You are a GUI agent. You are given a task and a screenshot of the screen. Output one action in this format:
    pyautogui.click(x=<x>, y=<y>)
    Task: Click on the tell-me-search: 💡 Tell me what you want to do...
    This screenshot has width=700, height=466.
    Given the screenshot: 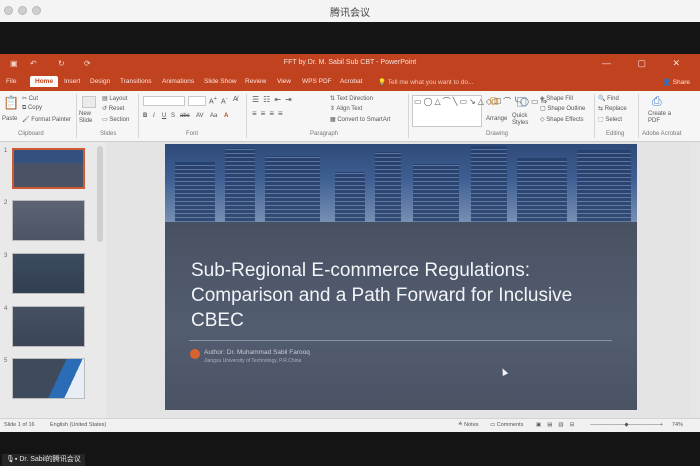 What is the action you would take?
    pyautogui.click(x=425, y=82)
    